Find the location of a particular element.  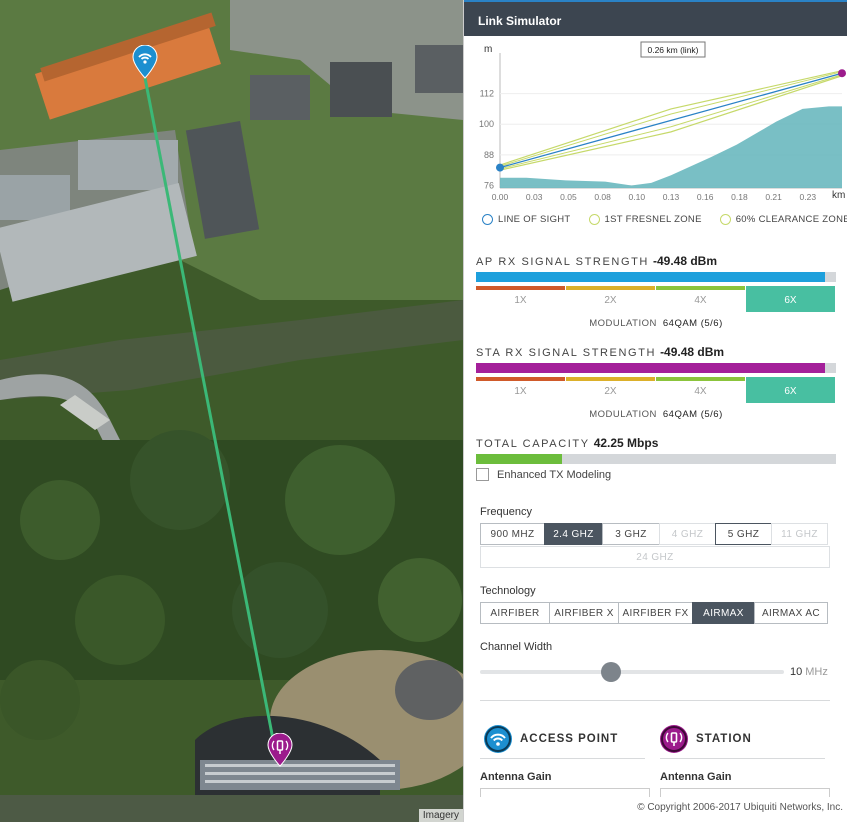

tech-airfiber-x: AIRFIBER X is located at coordinates (584, 613).